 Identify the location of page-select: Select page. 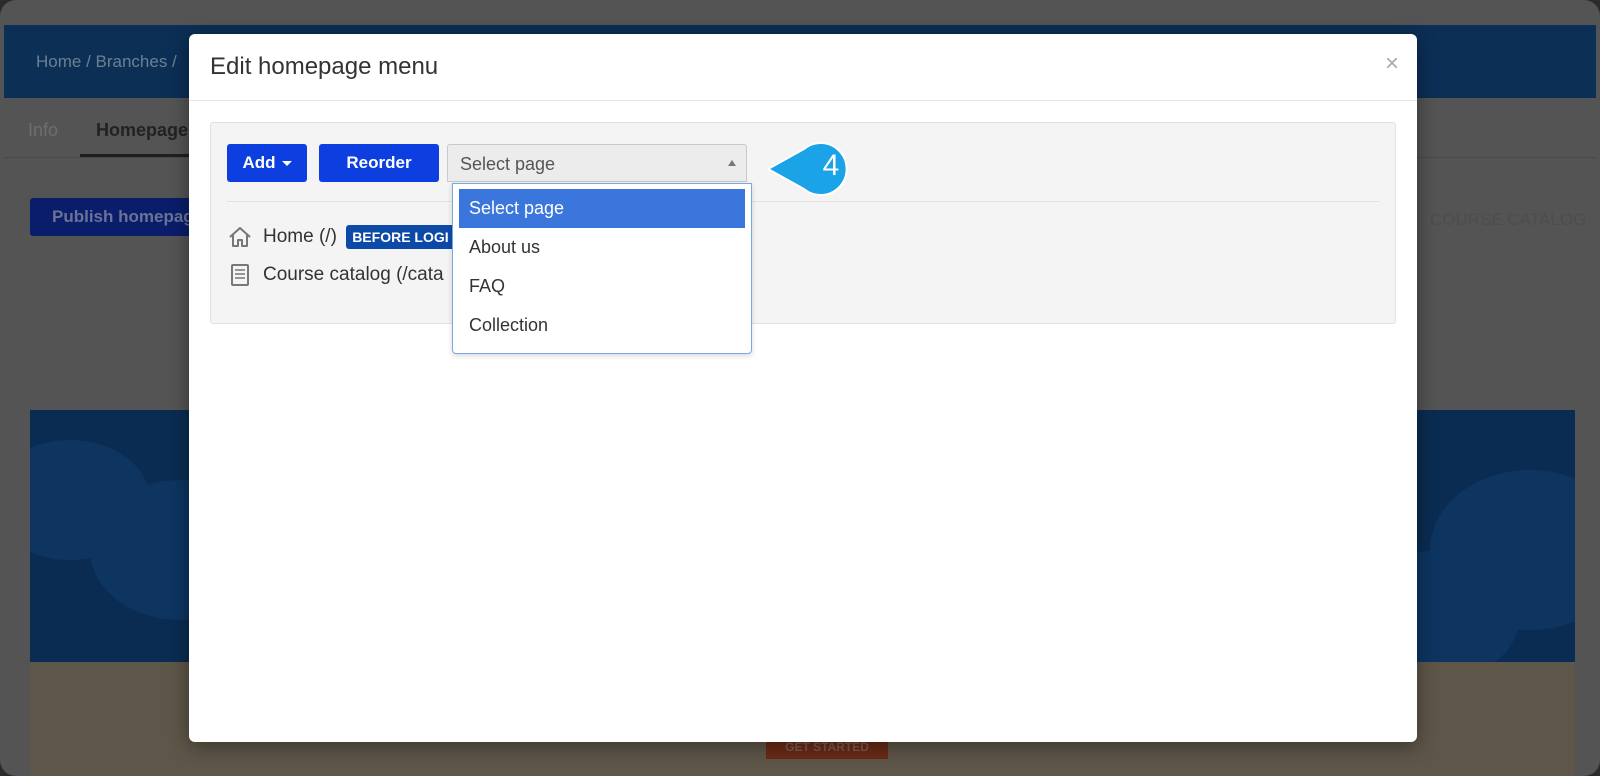
(597, 163).